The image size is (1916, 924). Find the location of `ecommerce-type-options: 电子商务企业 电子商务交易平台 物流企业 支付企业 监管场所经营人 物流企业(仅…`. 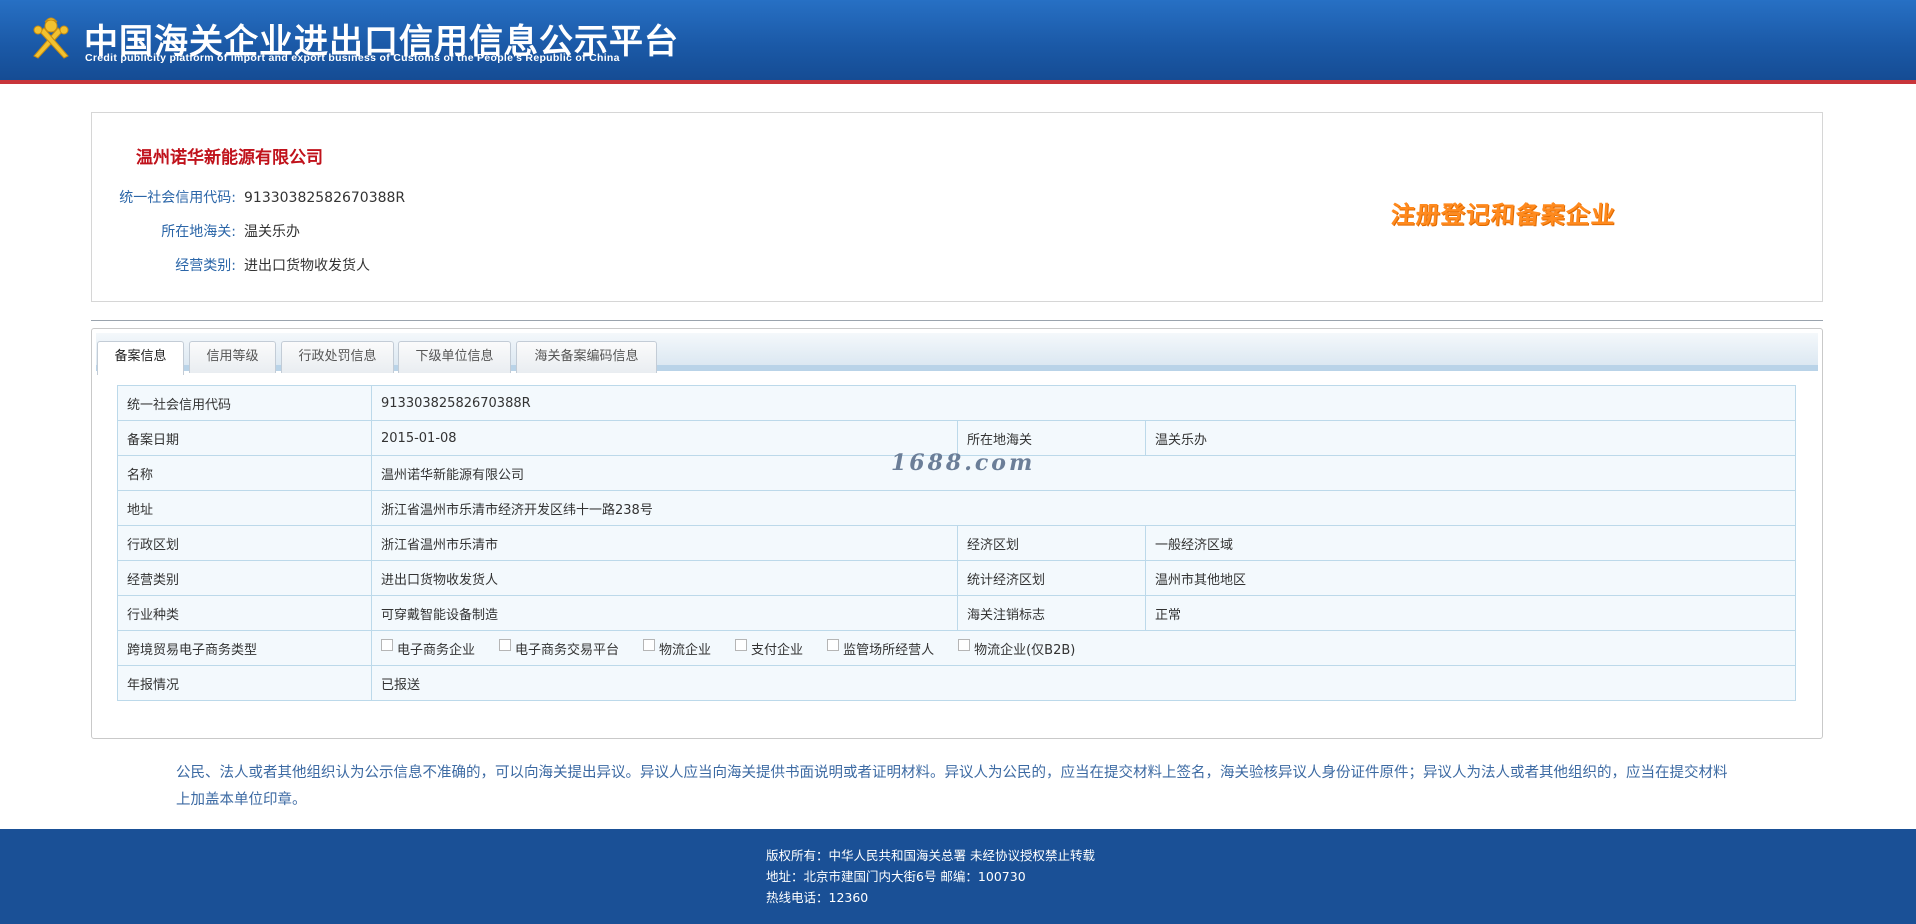

ecommerce-type-options: 电子商务企业 电子商务交易平台 物流企业 支付企业 监管场所经营人 物流企业(仅… is located at coordinates (1083, 648).